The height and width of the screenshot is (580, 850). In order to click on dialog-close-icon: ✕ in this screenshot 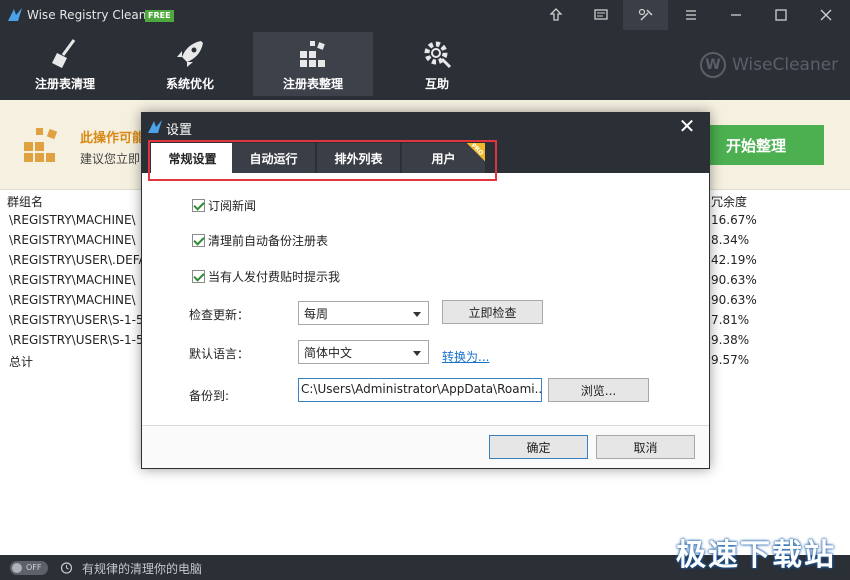, I will do `click(687, 127)`.